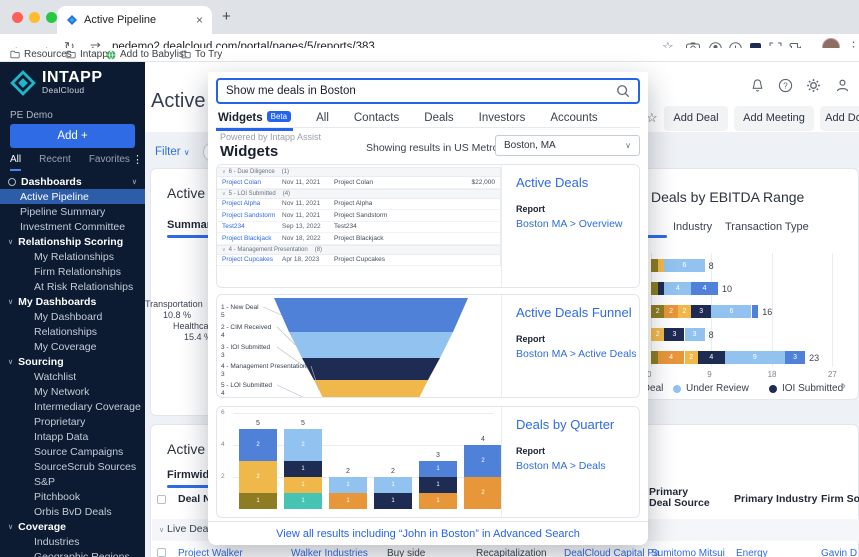 Image resolution: width=859 pixels, height=557 pixels. Describe the element at coordinates (72, 406) in the screenshot. I see `sidebar-item-intermediary-coverage: Intermediary Coverage` at that location.